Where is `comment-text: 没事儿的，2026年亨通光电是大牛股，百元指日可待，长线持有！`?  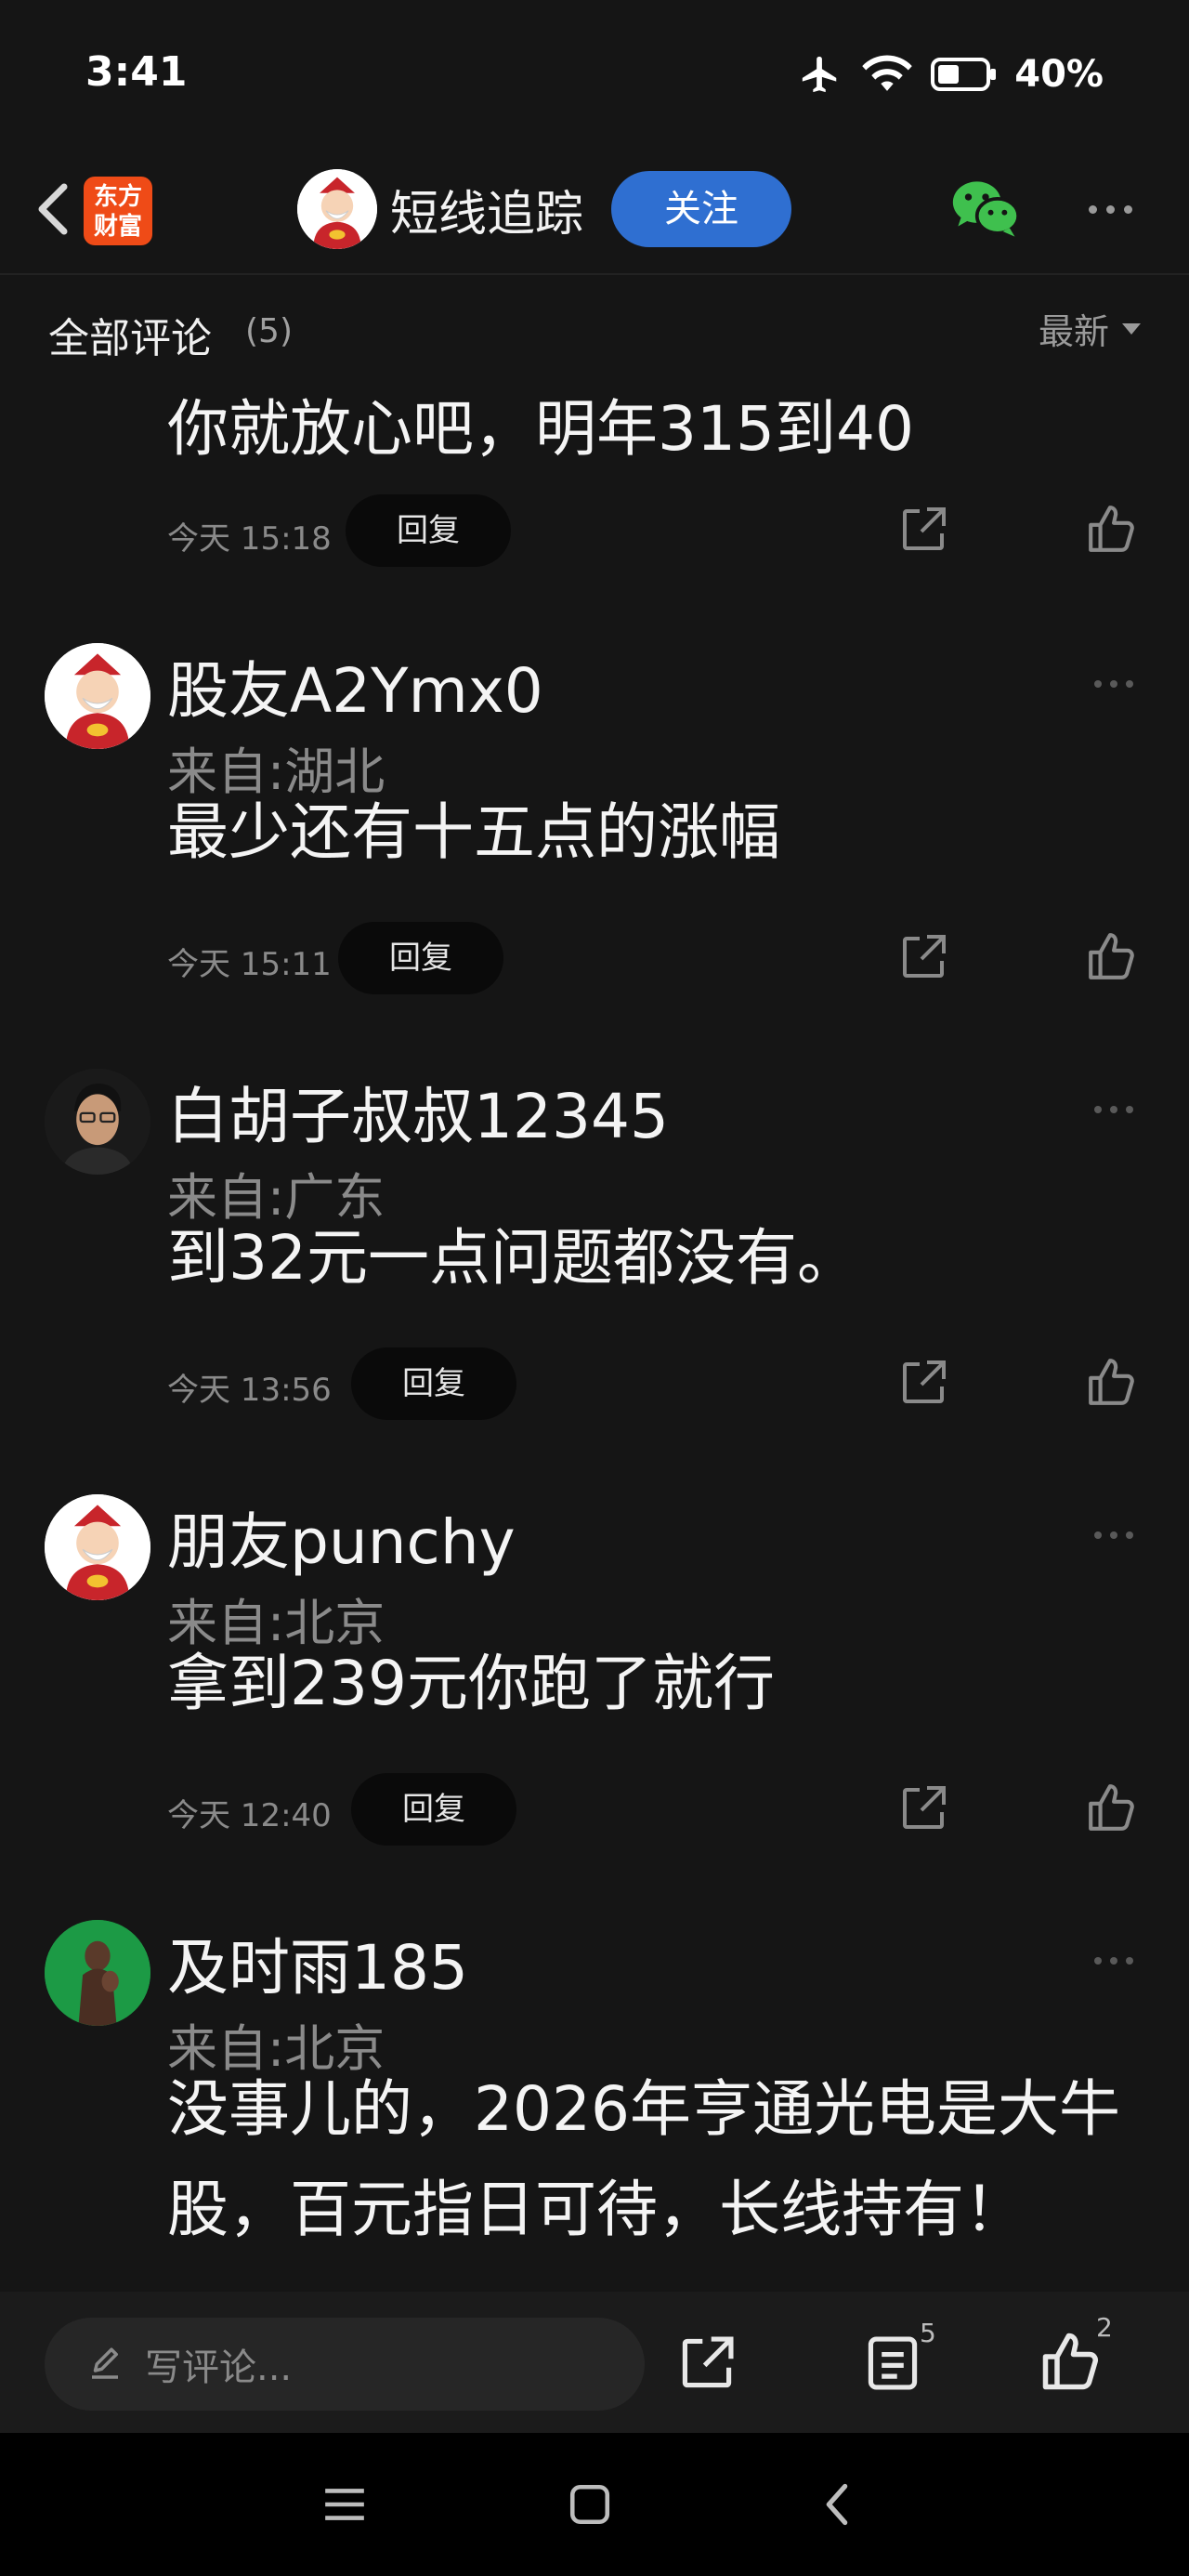
comment-text: 没事儿的，2026年亨通光电是大牛股，百元指日可待，长线持有！ is located at coordinates (643, 2159).